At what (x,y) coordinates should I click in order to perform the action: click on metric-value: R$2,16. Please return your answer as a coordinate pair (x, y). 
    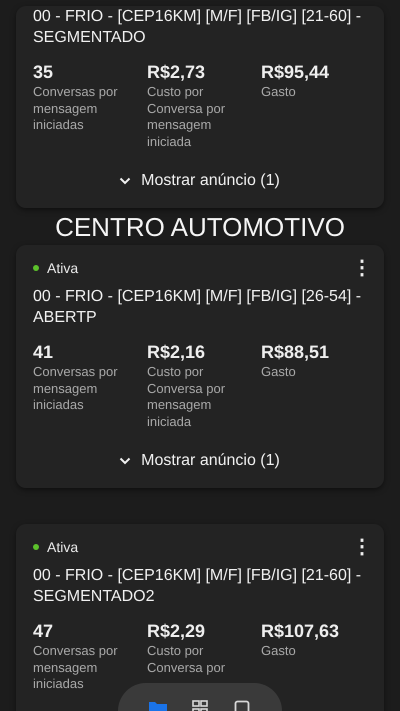
    Looking at the image, I should click on (176, 352).